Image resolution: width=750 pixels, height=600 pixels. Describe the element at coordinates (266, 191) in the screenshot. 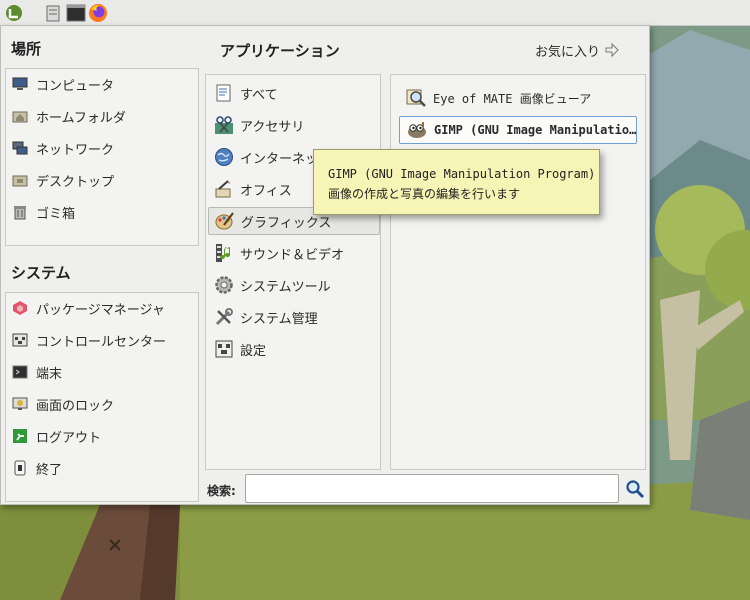

I see `category-label: オフィス` at that location.